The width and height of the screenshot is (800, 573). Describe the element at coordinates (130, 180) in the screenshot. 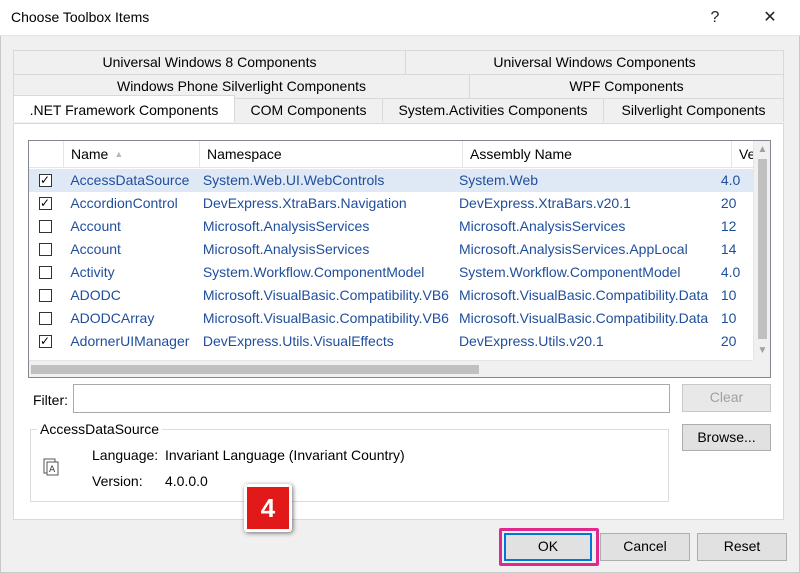

I see `row-name: AccessDataSource` at that location.